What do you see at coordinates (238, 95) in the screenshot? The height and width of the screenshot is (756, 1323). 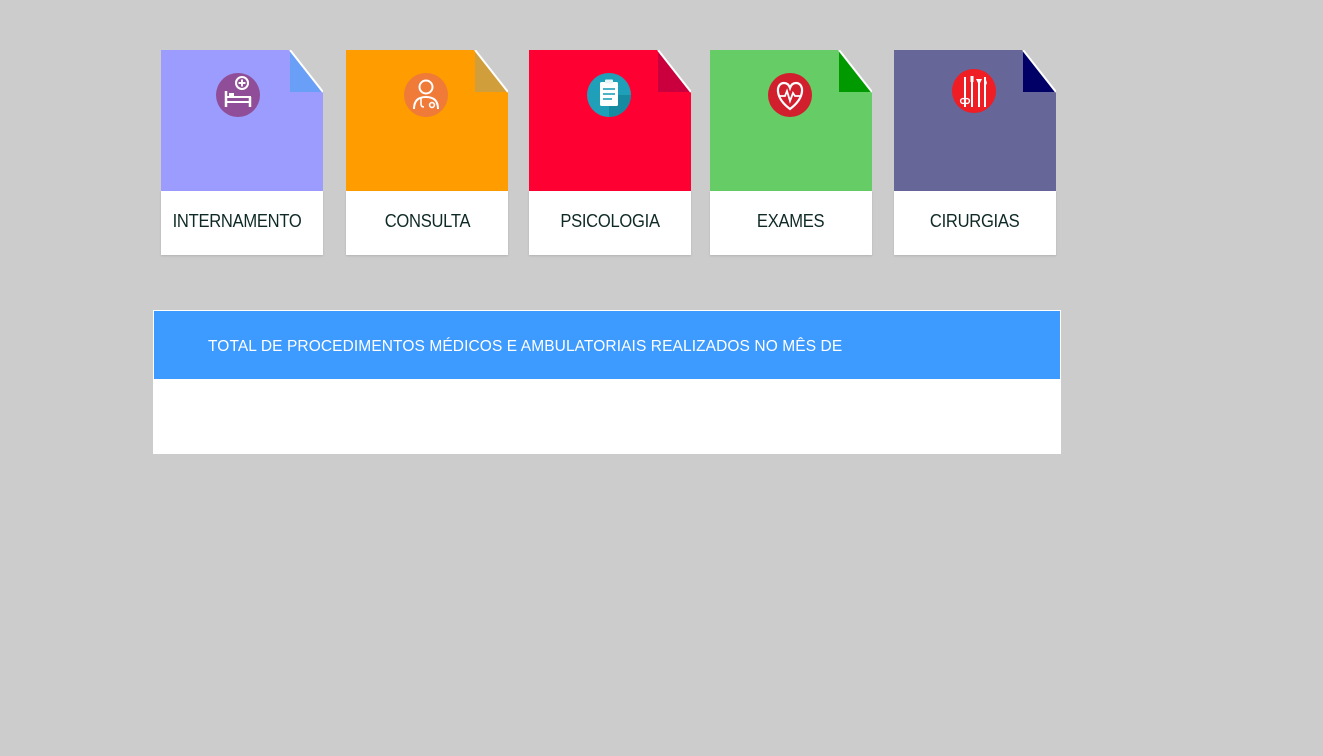 I see `hospital-bed-icon` at bounding box center [238, 95].